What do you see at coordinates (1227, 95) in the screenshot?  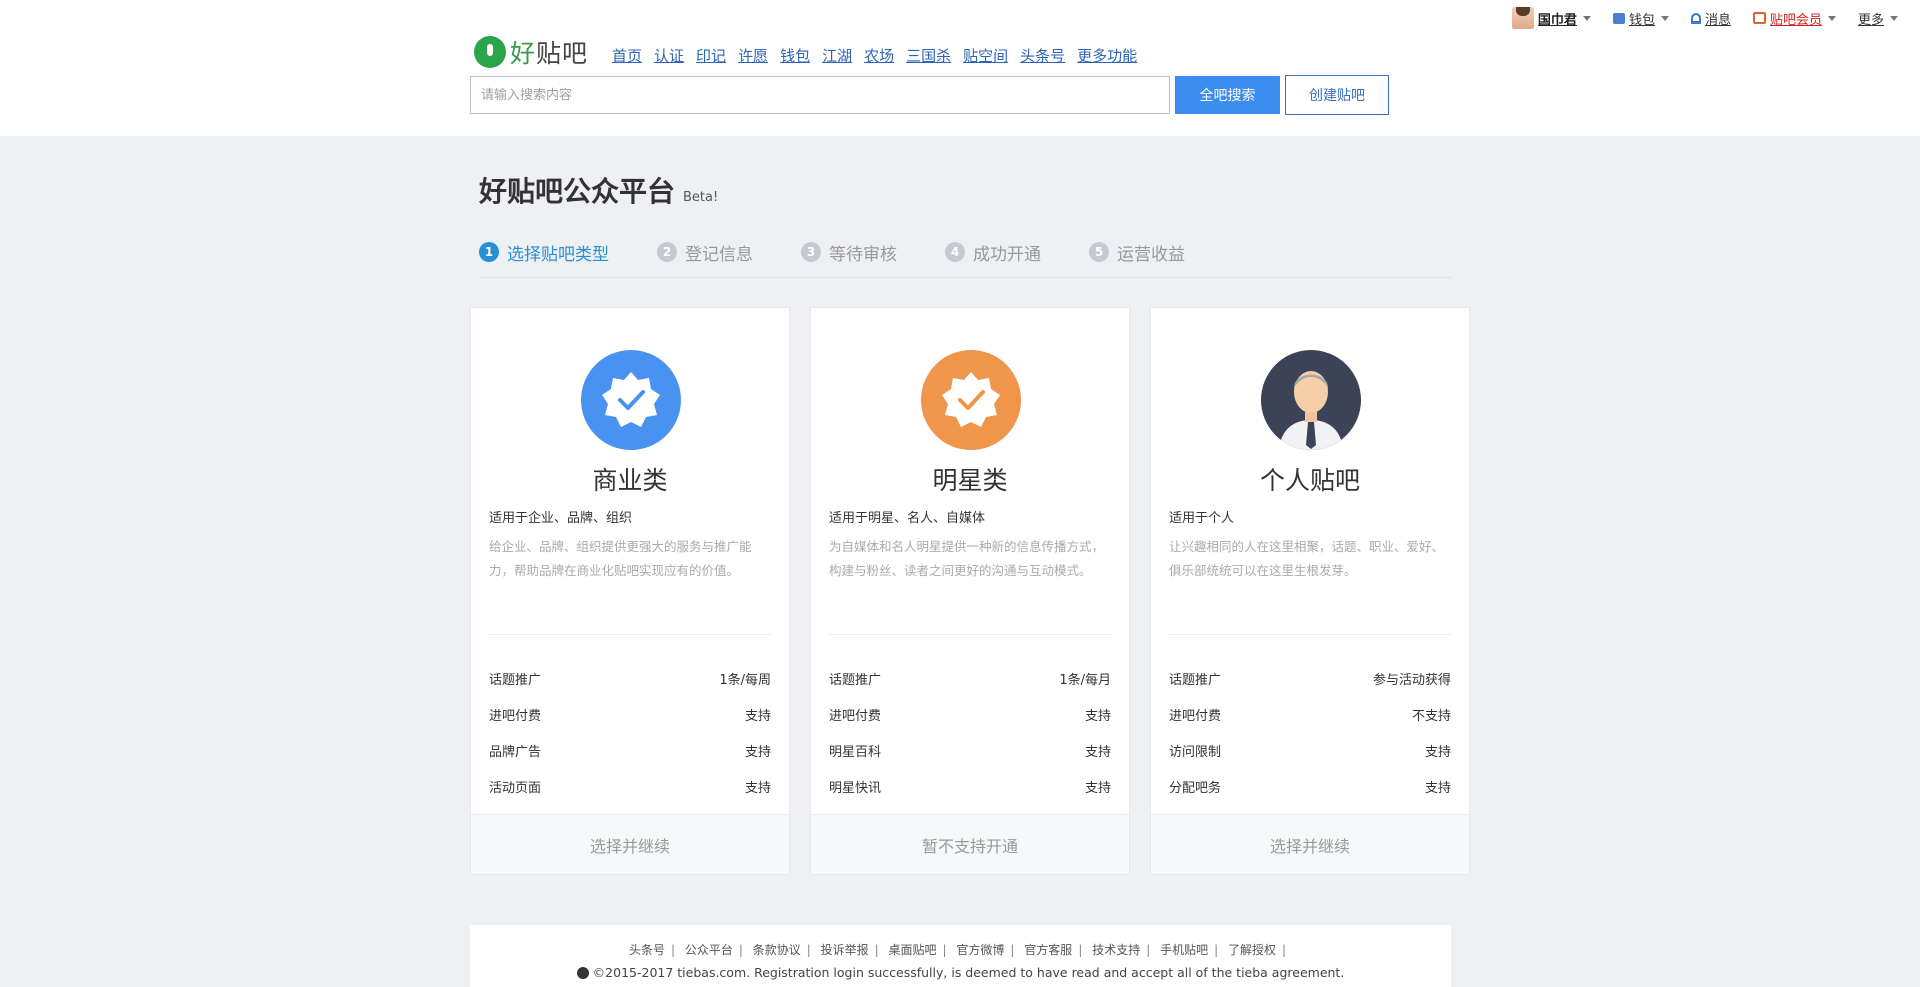 I see `search-all-button: 全吧搜索` at bounding box center [1227, 95].